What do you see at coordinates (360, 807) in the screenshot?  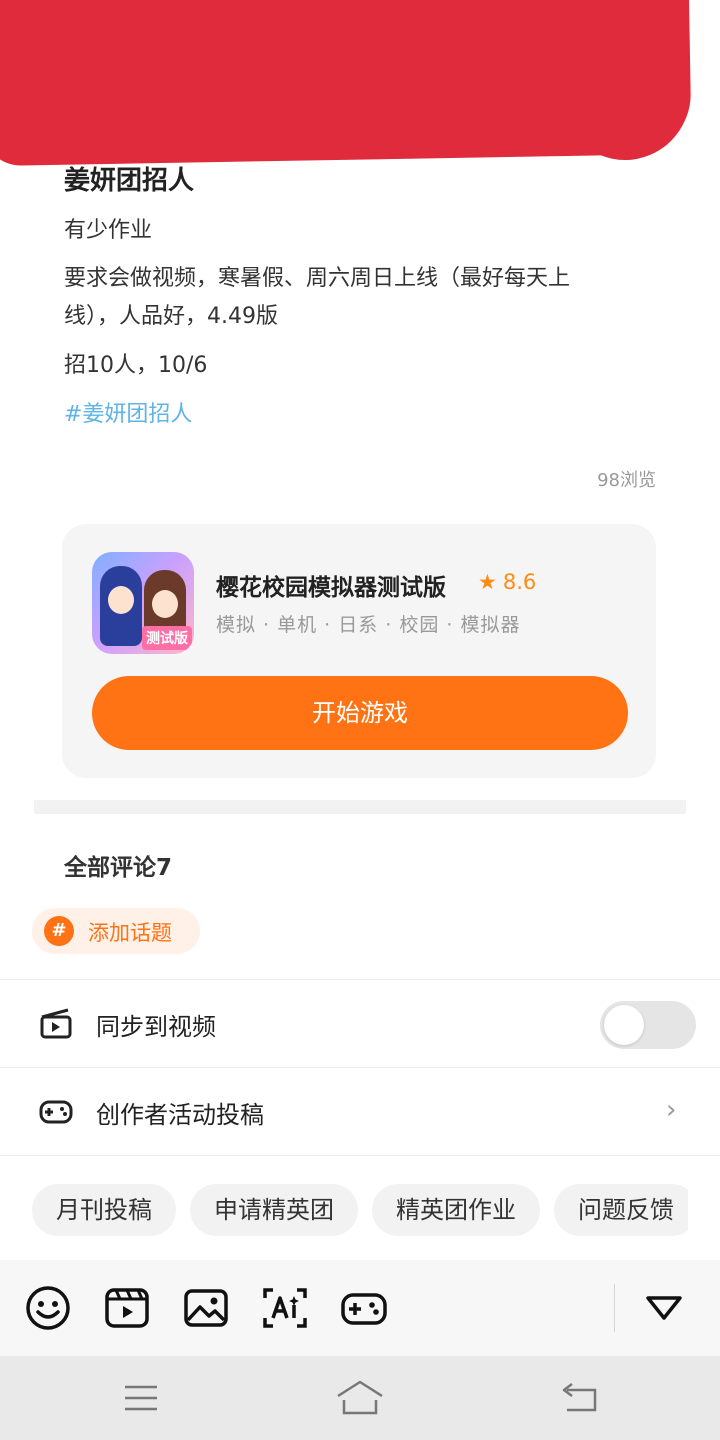 I see `section-divider` at bounding box center [360, 807].